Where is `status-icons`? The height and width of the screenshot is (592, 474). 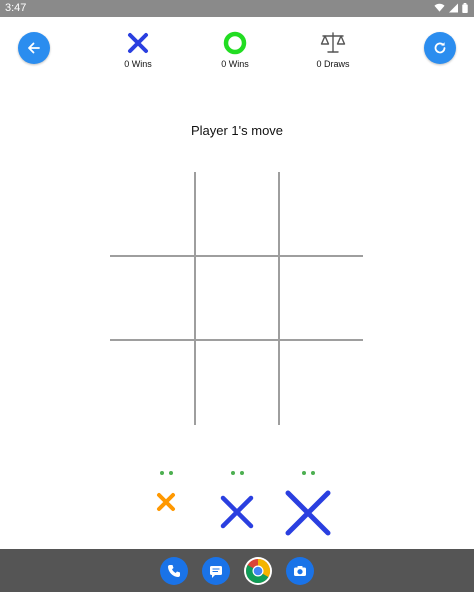
status-icons is located at coordinates (451, 8).